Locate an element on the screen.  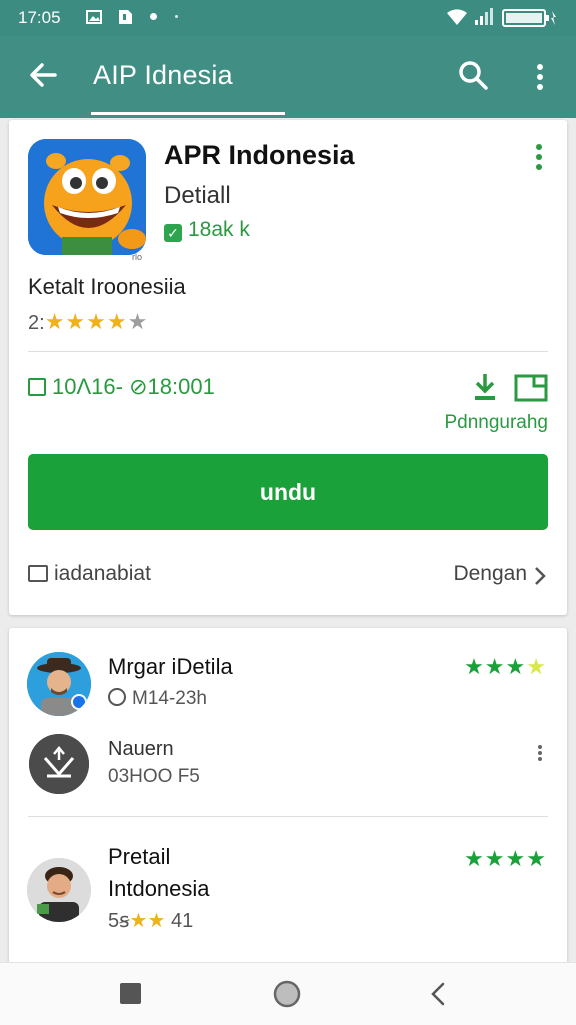
search-icon is located at coordinates (473, 75).